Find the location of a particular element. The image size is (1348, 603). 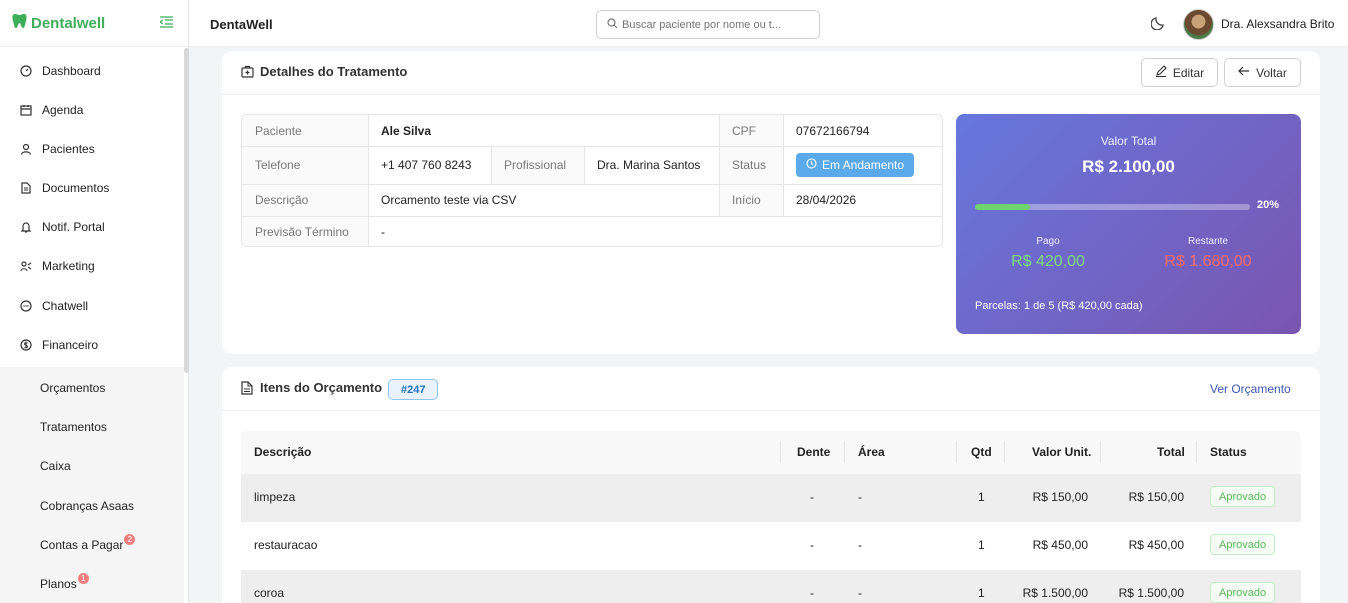

sidebar-item-label: Chatwell is located at coordinates (65, 306).